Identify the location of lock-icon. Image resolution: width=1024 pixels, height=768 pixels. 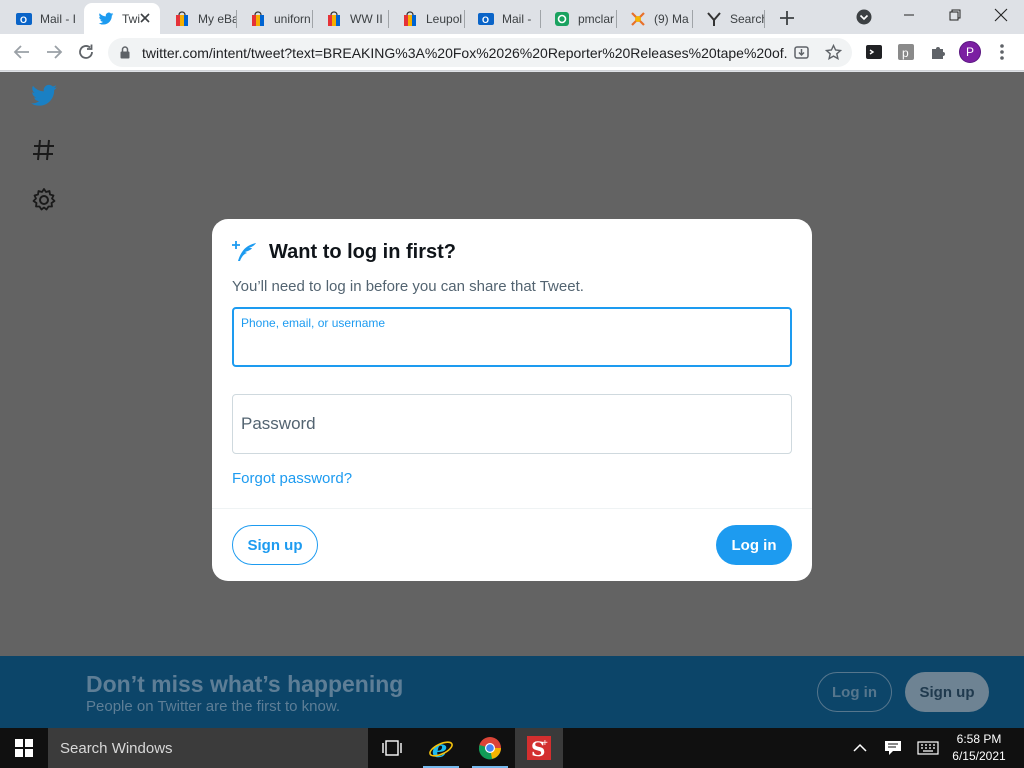
(125, 52).